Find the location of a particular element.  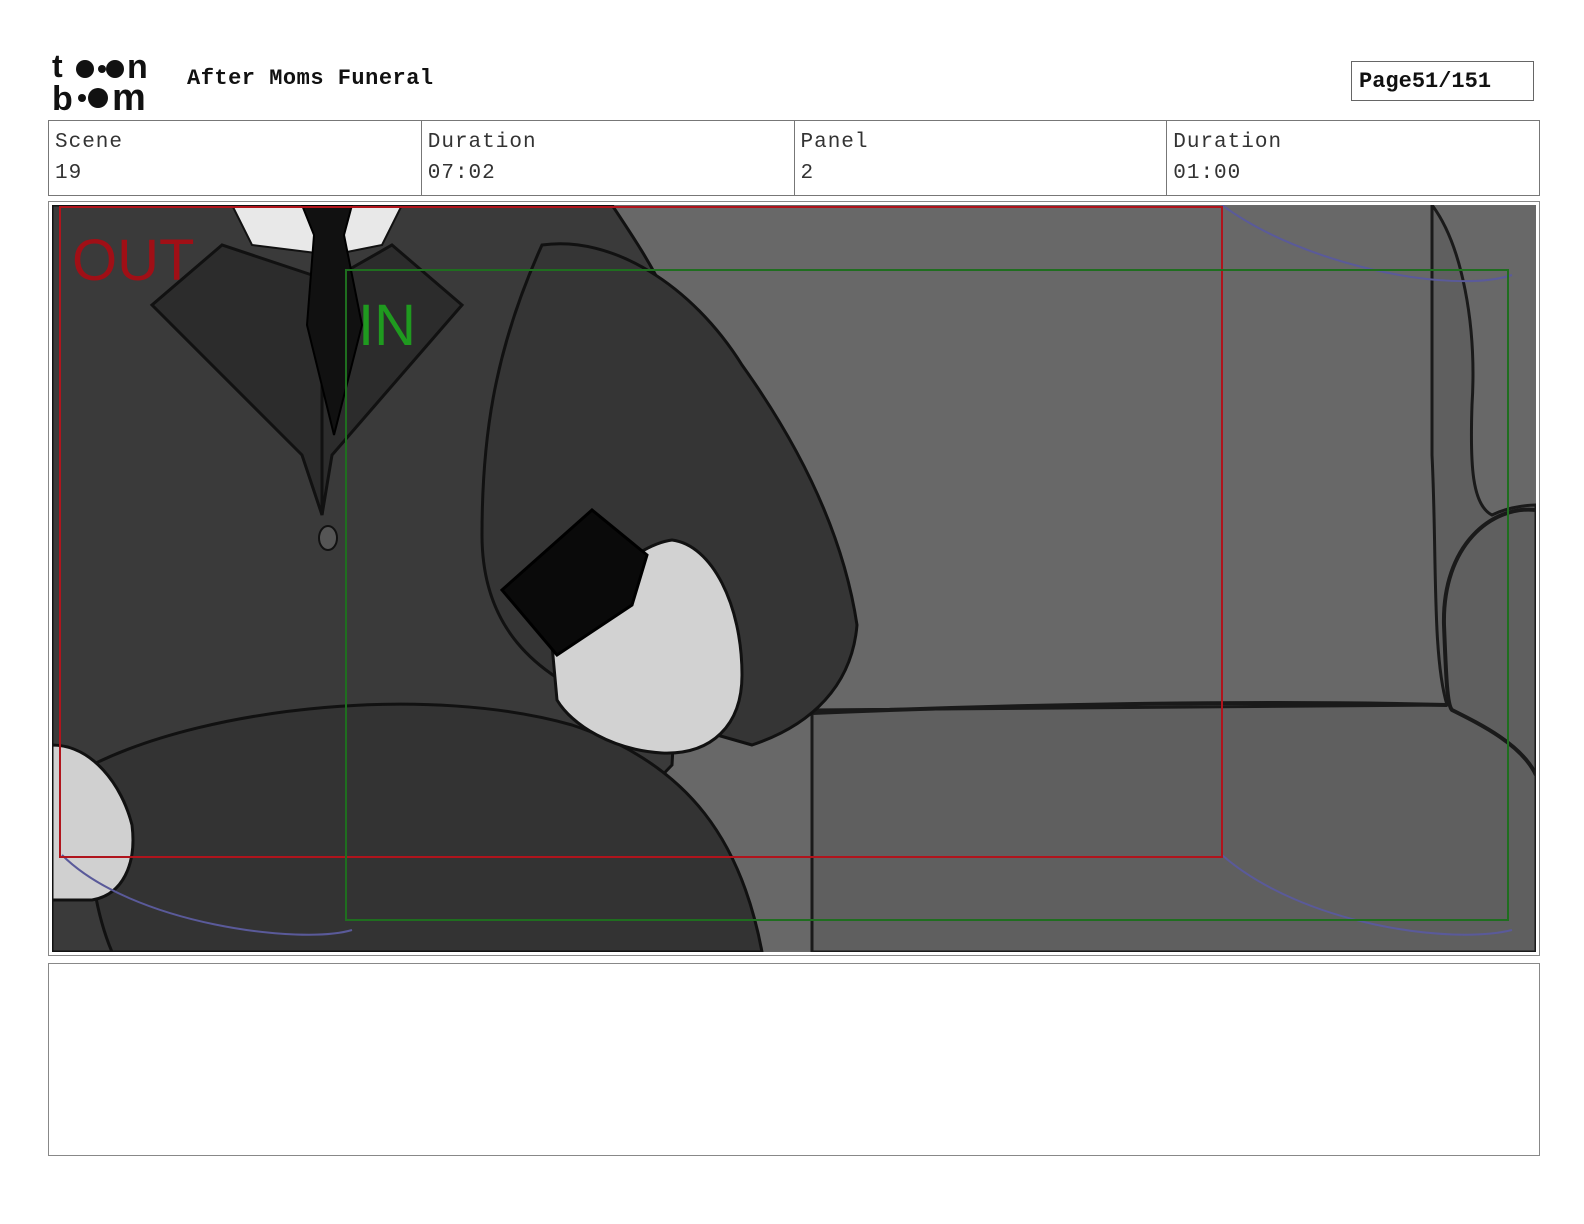

scene-duration-label: Duration is located at coordinates (482, 142).